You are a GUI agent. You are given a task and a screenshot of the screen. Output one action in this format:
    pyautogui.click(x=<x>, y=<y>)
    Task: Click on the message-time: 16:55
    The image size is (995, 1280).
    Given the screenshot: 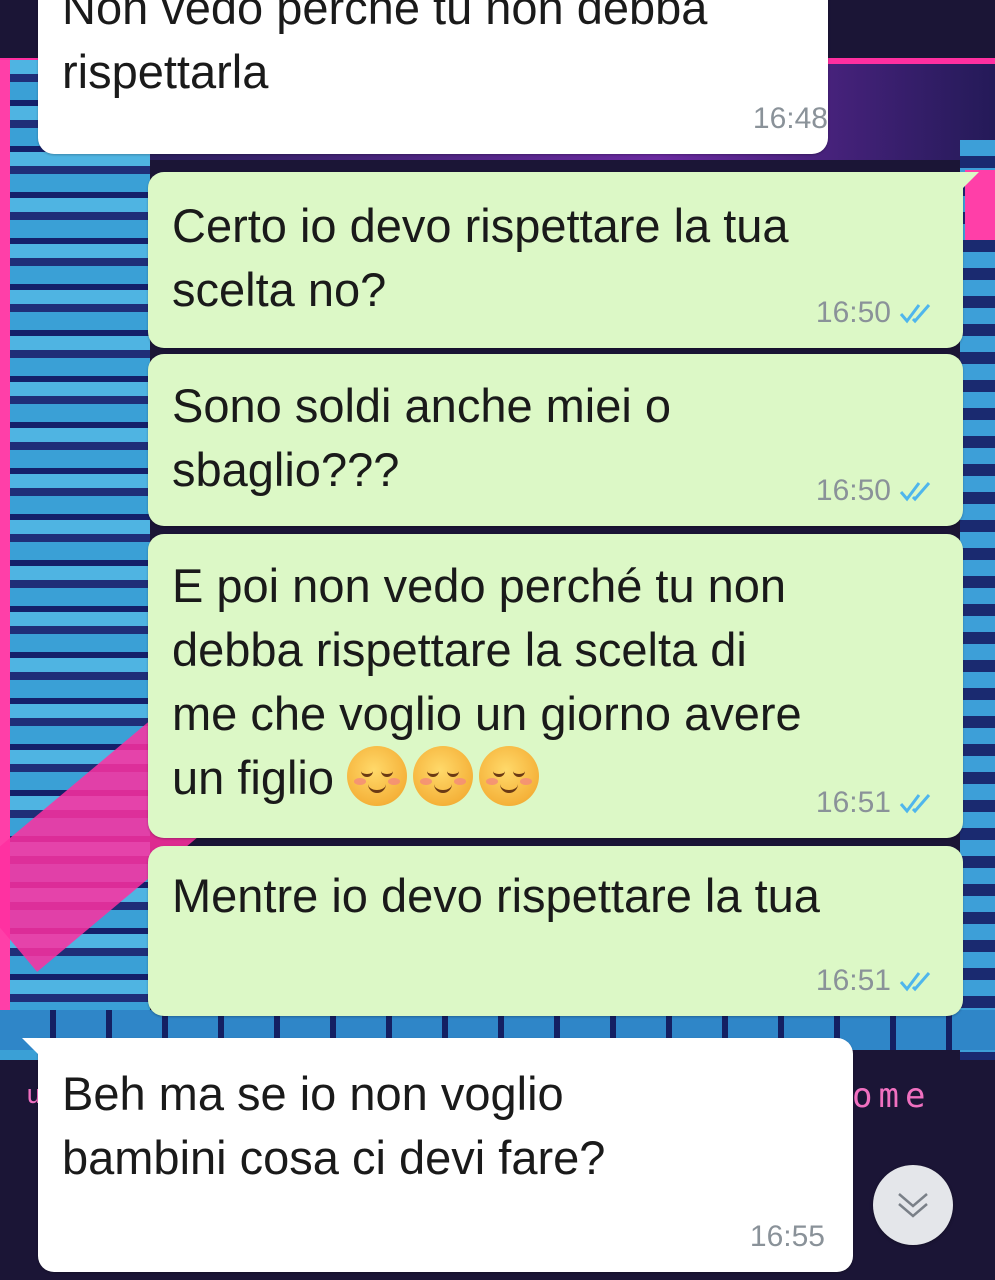 What is the action you would take?
    pyautogui.click(x=787, y=1236)
    